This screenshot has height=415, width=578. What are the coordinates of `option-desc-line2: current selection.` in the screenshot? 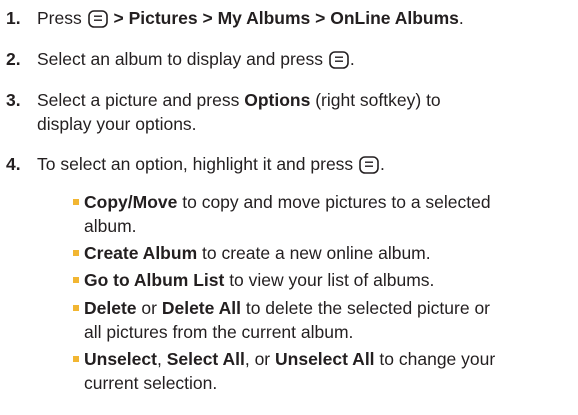 It's located at (151, 383).